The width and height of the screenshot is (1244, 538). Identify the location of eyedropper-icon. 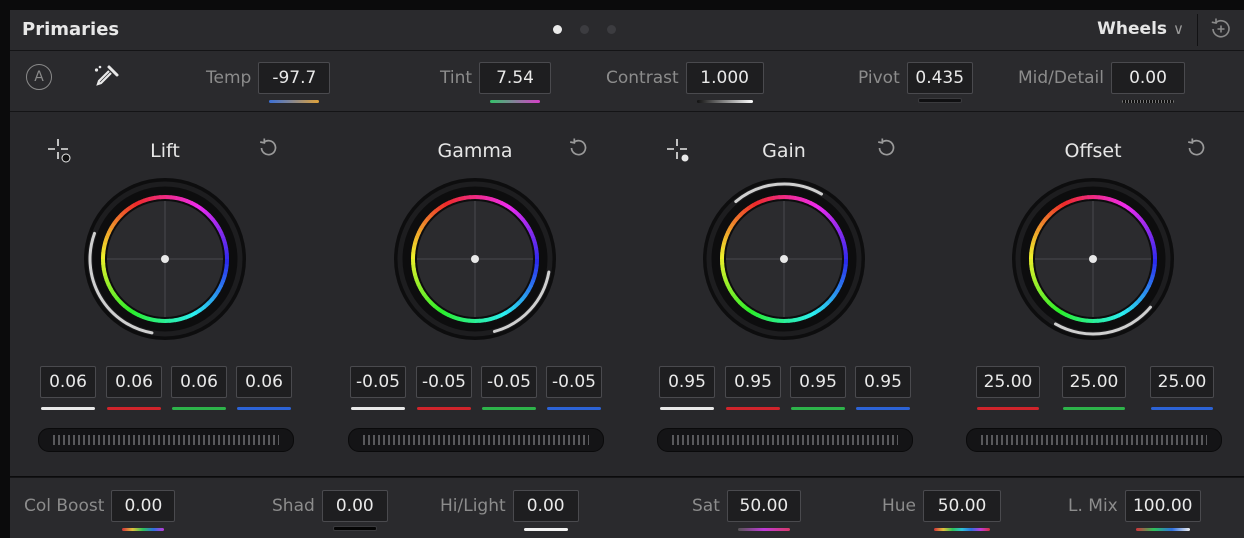
(106, 77).